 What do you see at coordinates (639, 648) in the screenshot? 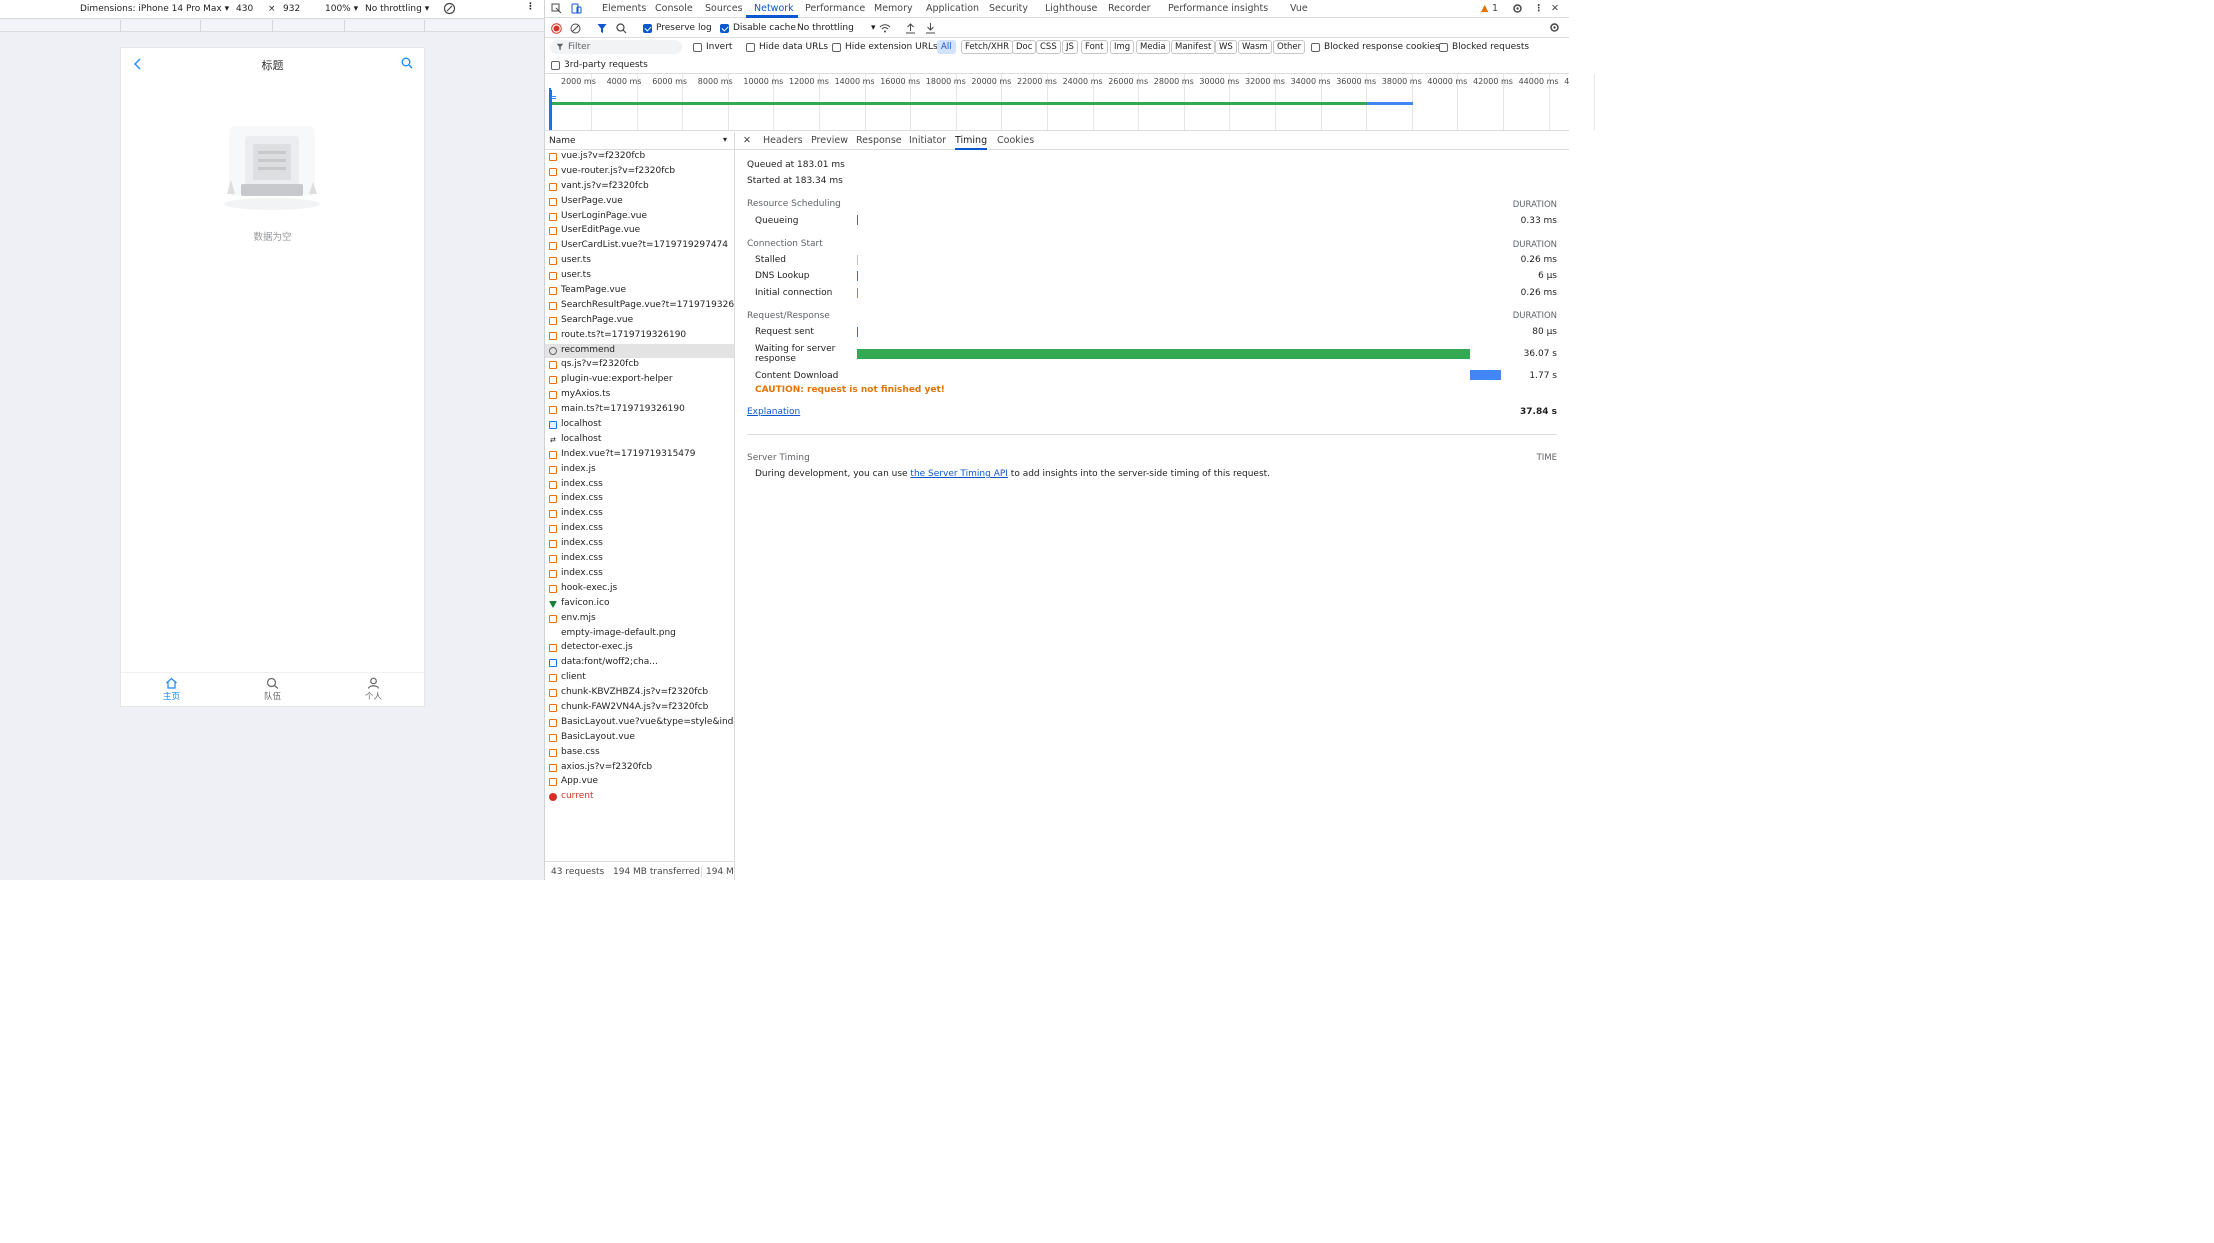
I see `request-row: detector-exec.js` at bounding box center [639, 648].